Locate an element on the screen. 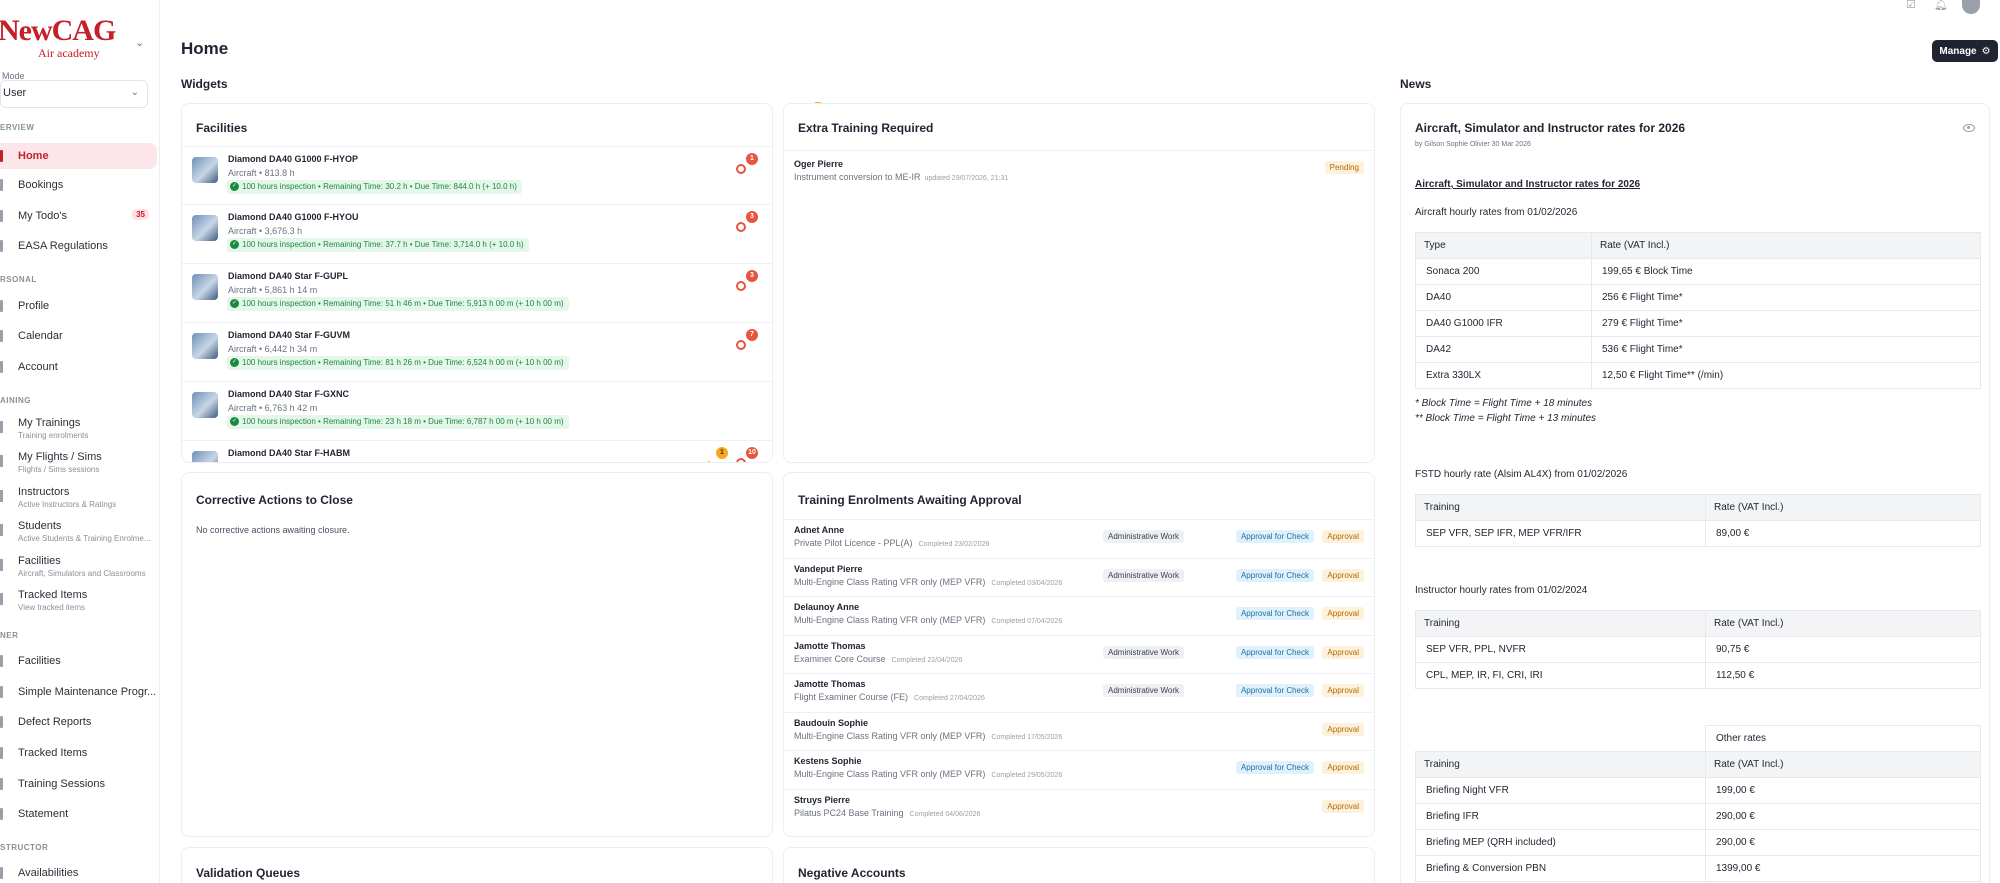 This screenshot has height=883, width=2000. sidebar-item-my-trainings: My Trainings Training enrolments is located at coordinates (78, 432).